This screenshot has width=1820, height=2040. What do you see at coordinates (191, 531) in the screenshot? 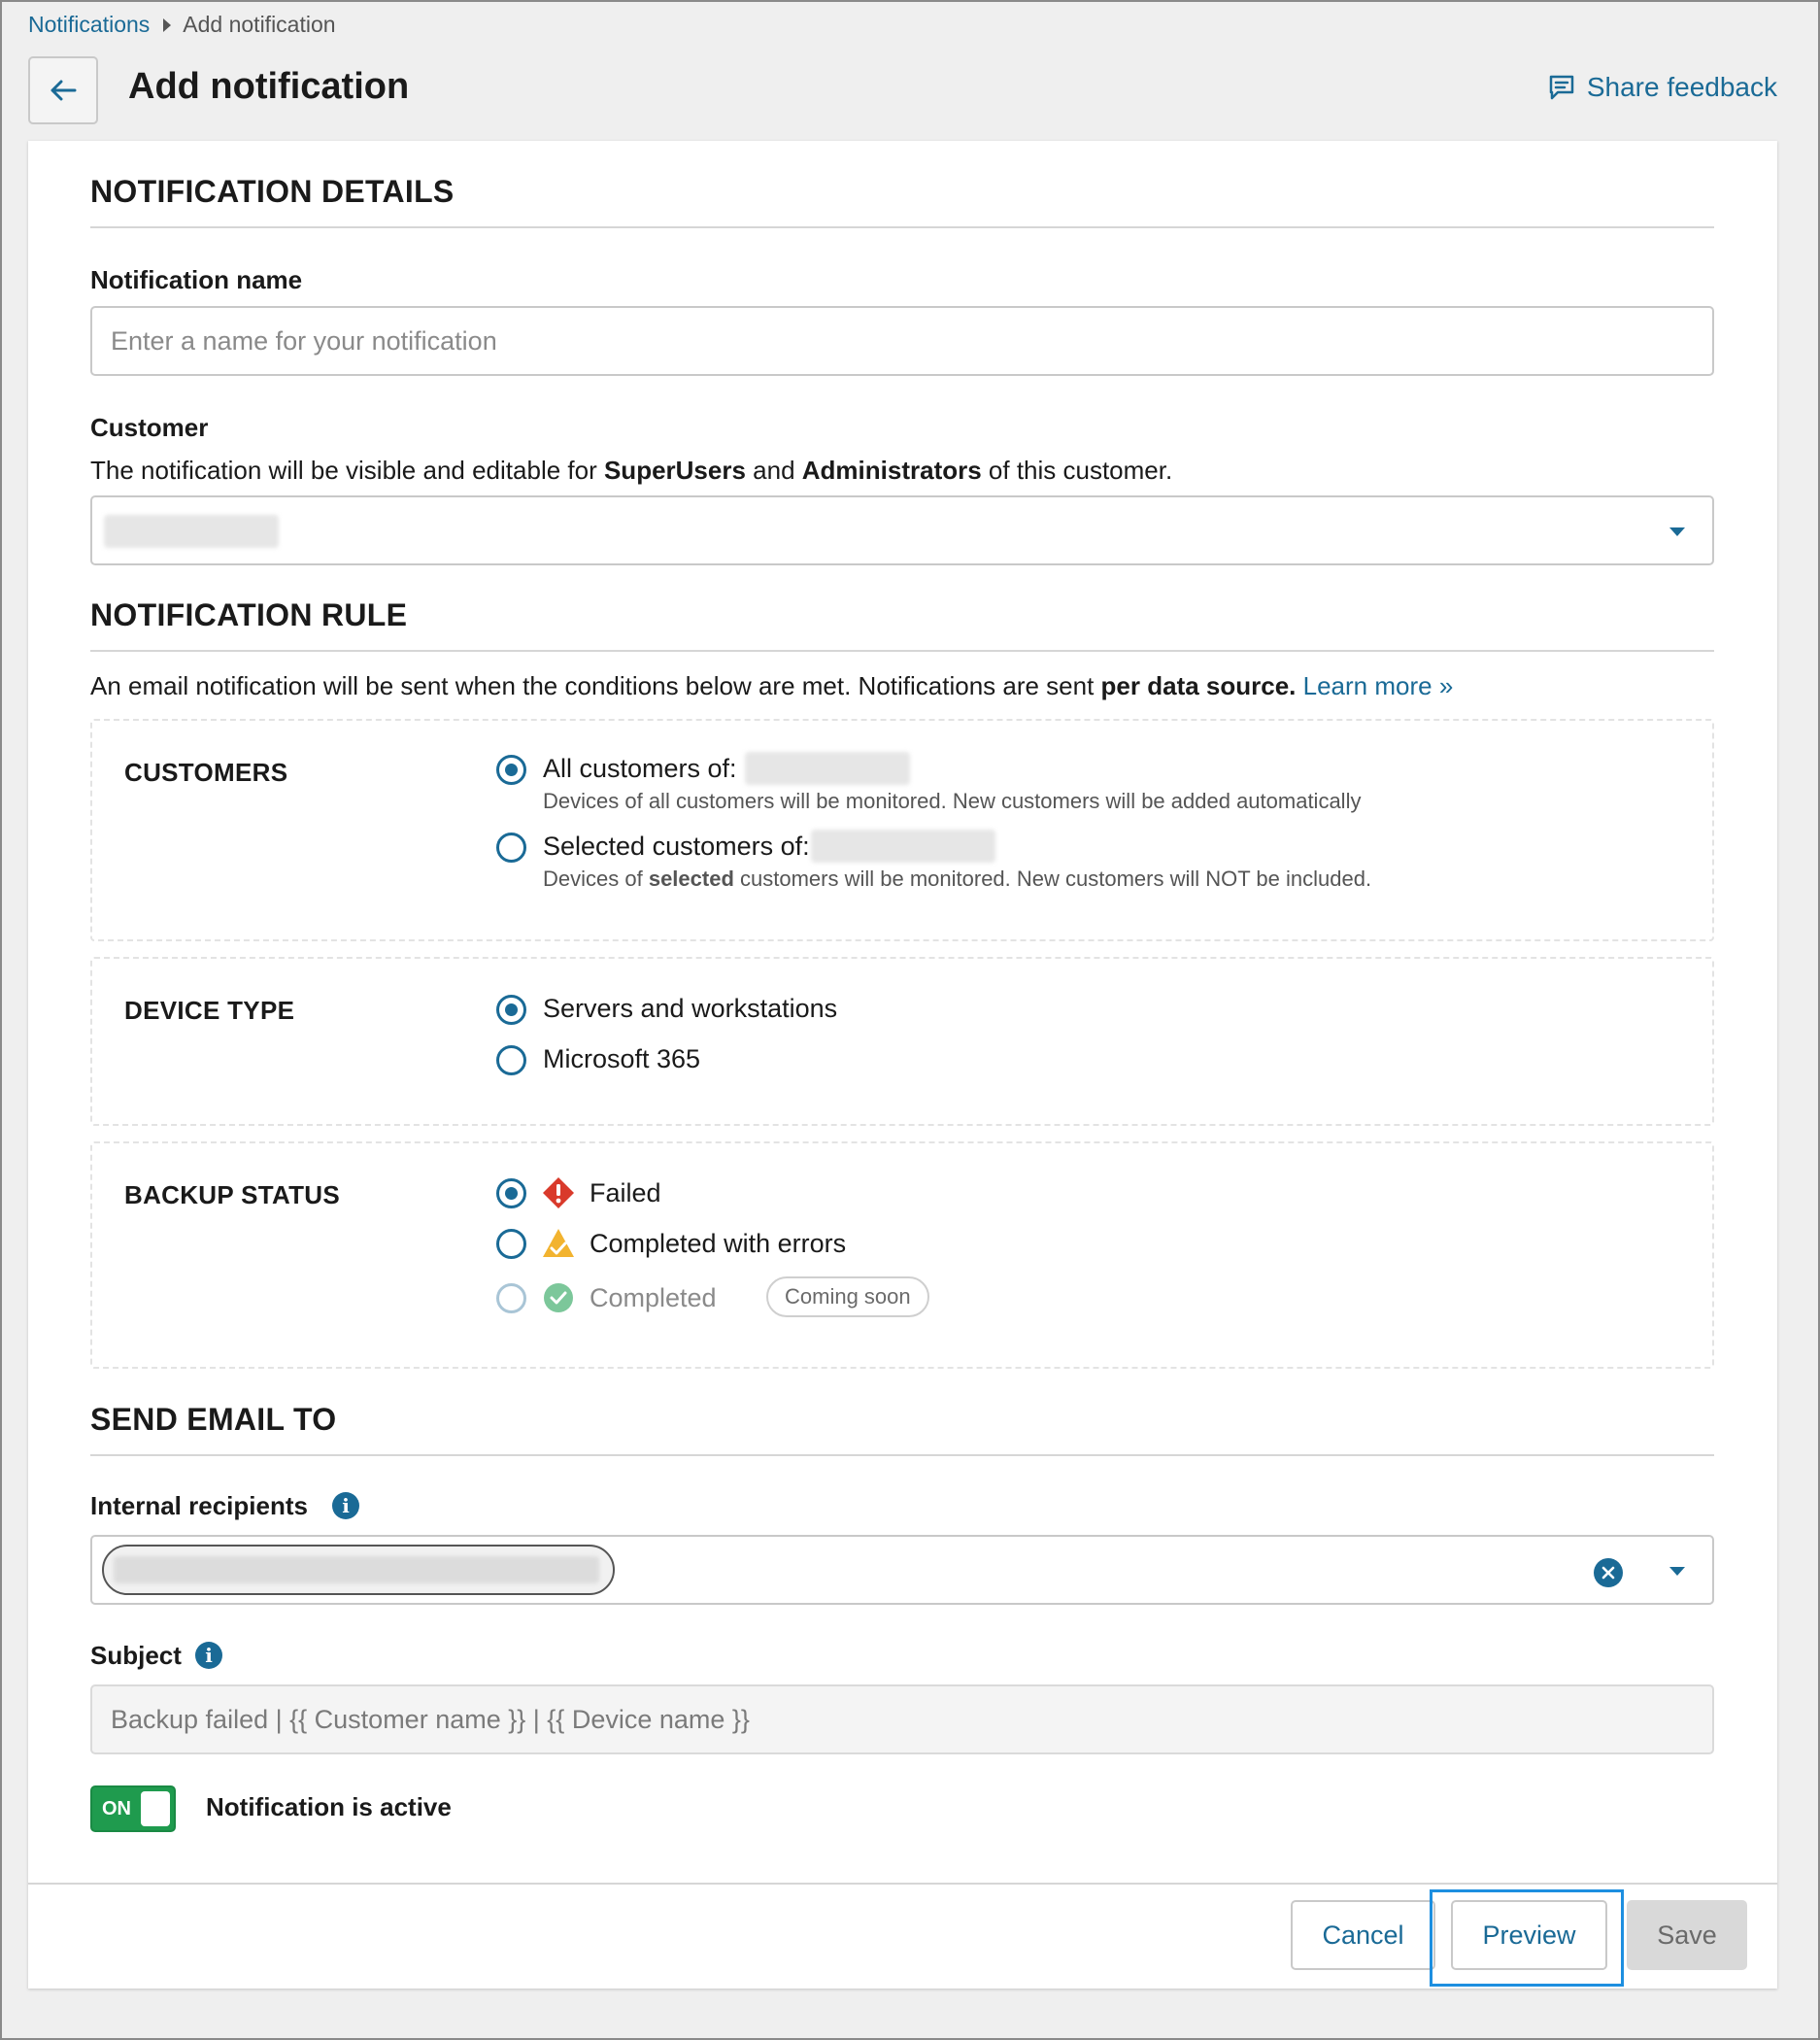
I see `redacted-customer-value` at bounding box center [191, 531].